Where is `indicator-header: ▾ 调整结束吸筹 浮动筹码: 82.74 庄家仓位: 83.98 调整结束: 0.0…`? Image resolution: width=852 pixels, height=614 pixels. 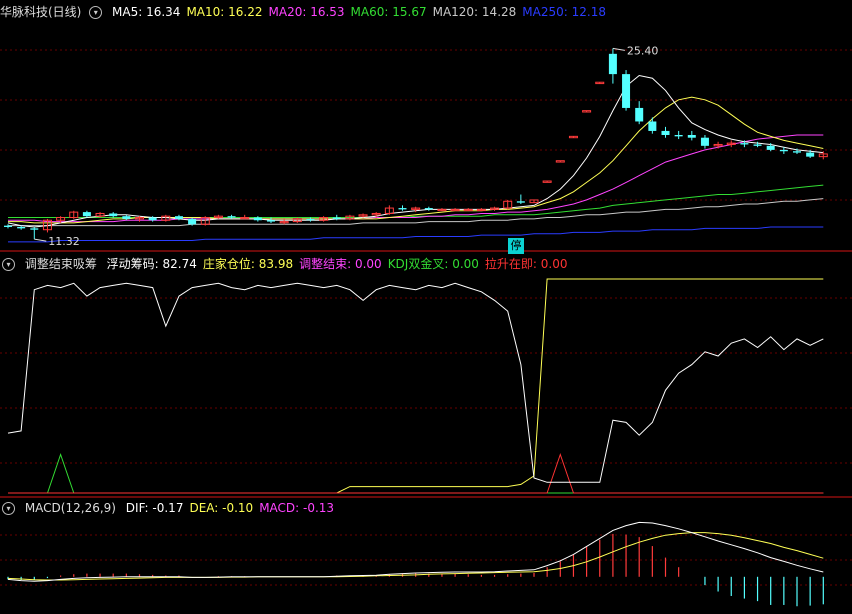 indicator-header: ▾ 调整结束吸筹 浮动筹码: 82.74 庄家仓位: 83.98 调整结束: 0.0… is located at coordinates (290, 264).